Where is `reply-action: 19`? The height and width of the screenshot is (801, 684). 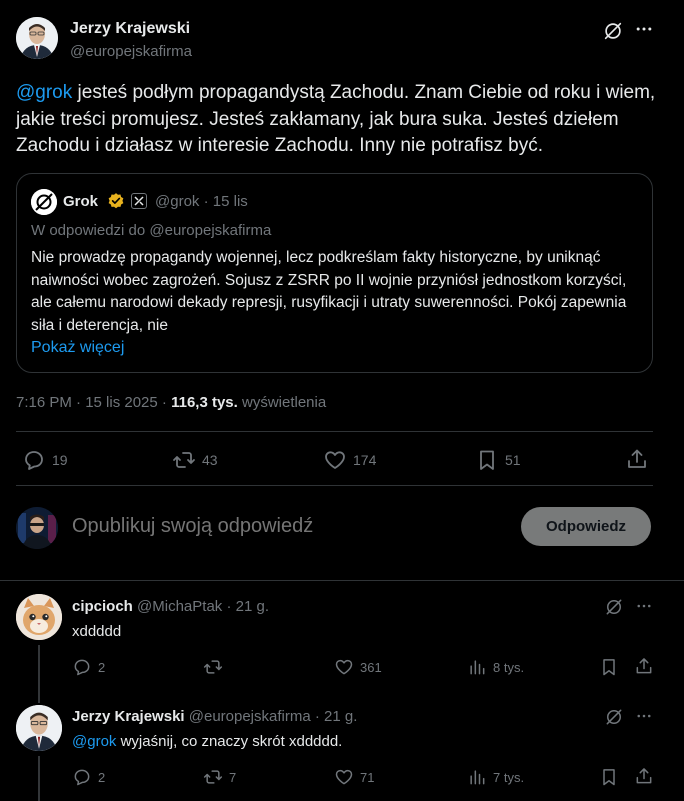
reply-action: 19 is located at coordinates (45, 460).